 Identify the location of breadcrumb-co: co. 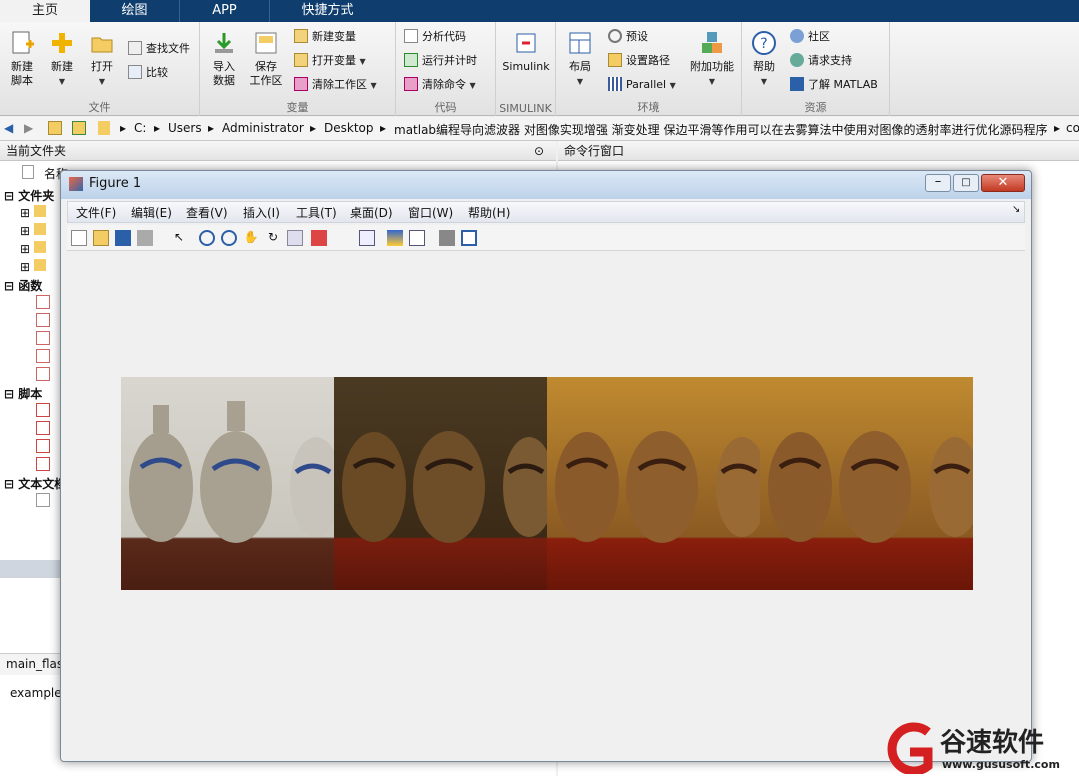
(1072, 128).